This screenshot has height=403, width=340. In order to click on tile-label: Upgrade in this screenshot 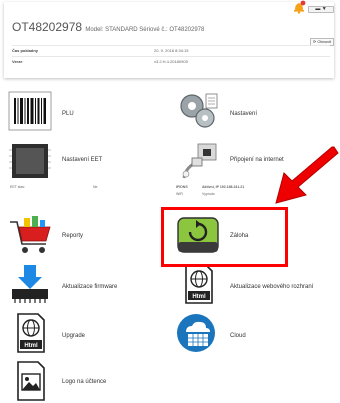, I will do `click(74, 336)`.